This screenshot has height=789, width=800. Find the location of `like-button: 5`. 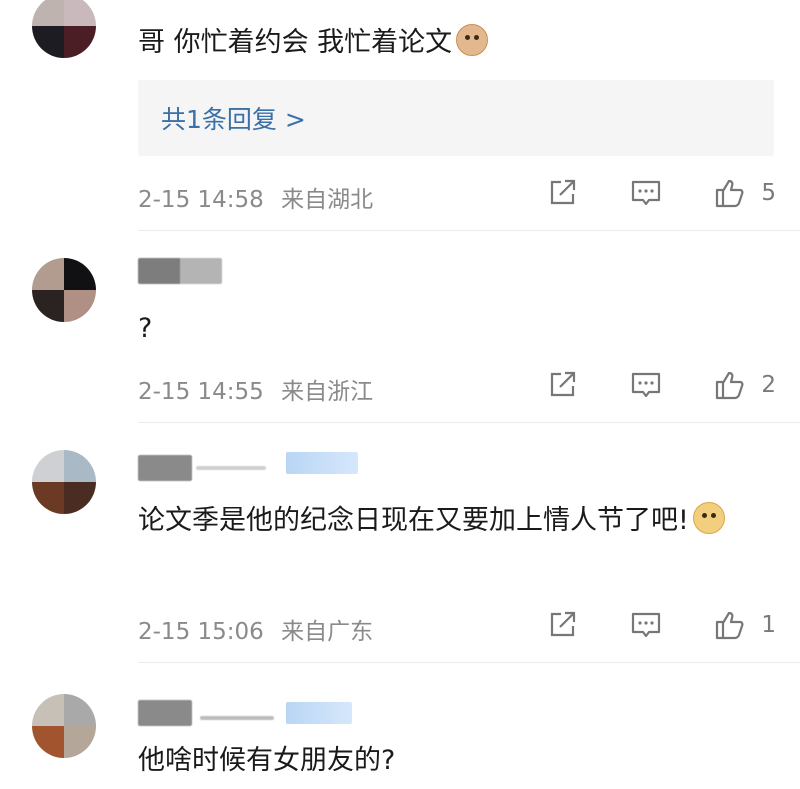

like-button: 5 is located at coordinates (744, 193).